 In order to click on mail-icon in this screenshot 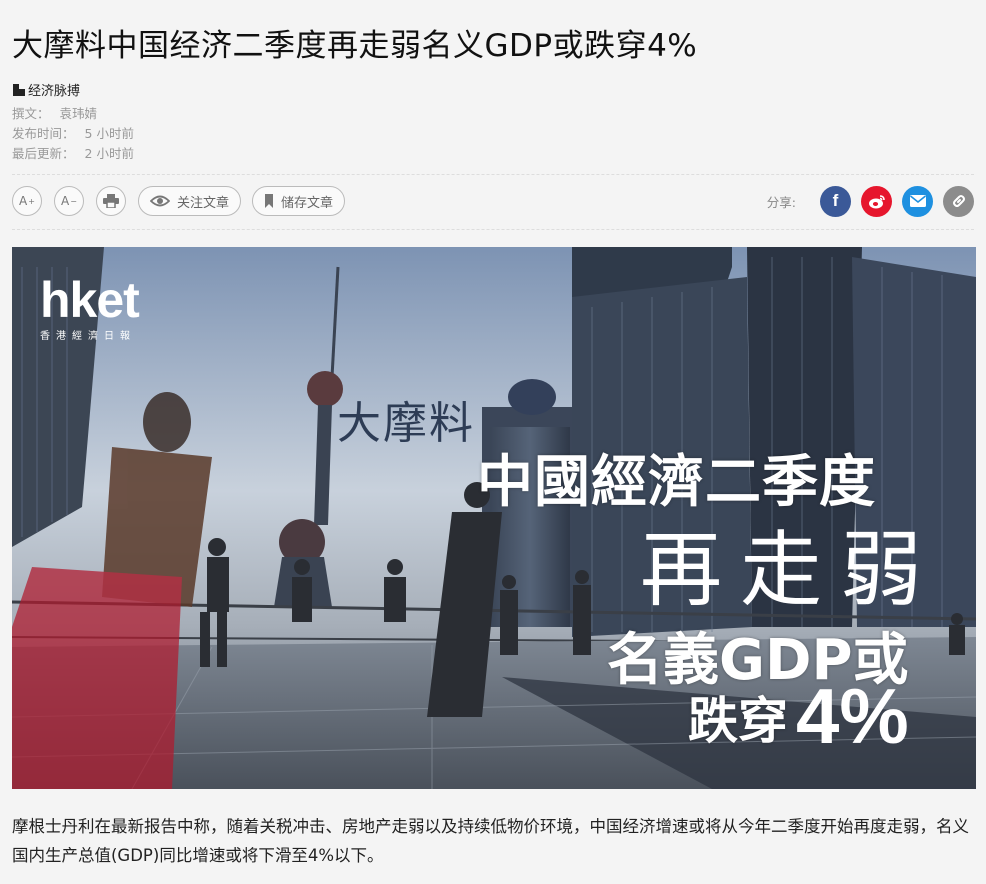, I will do `click(917, 201)`.